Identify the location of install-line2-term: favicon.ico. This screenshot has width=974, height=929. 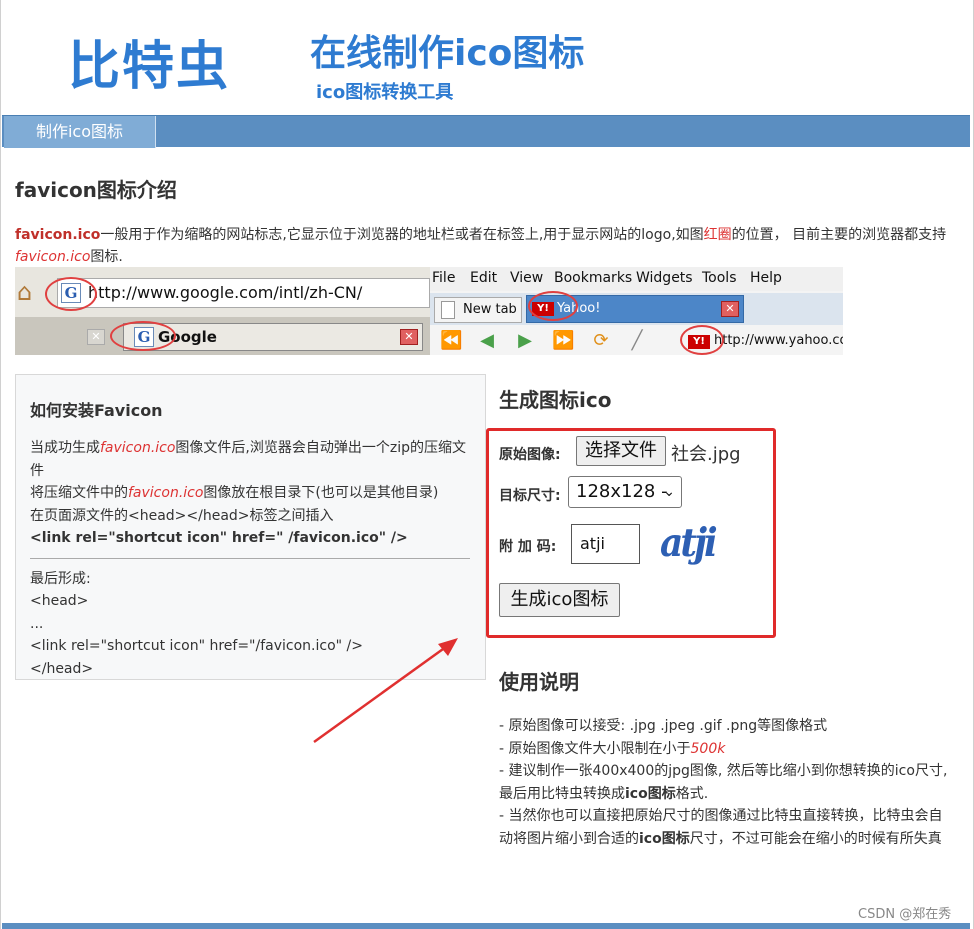
(166, 493).